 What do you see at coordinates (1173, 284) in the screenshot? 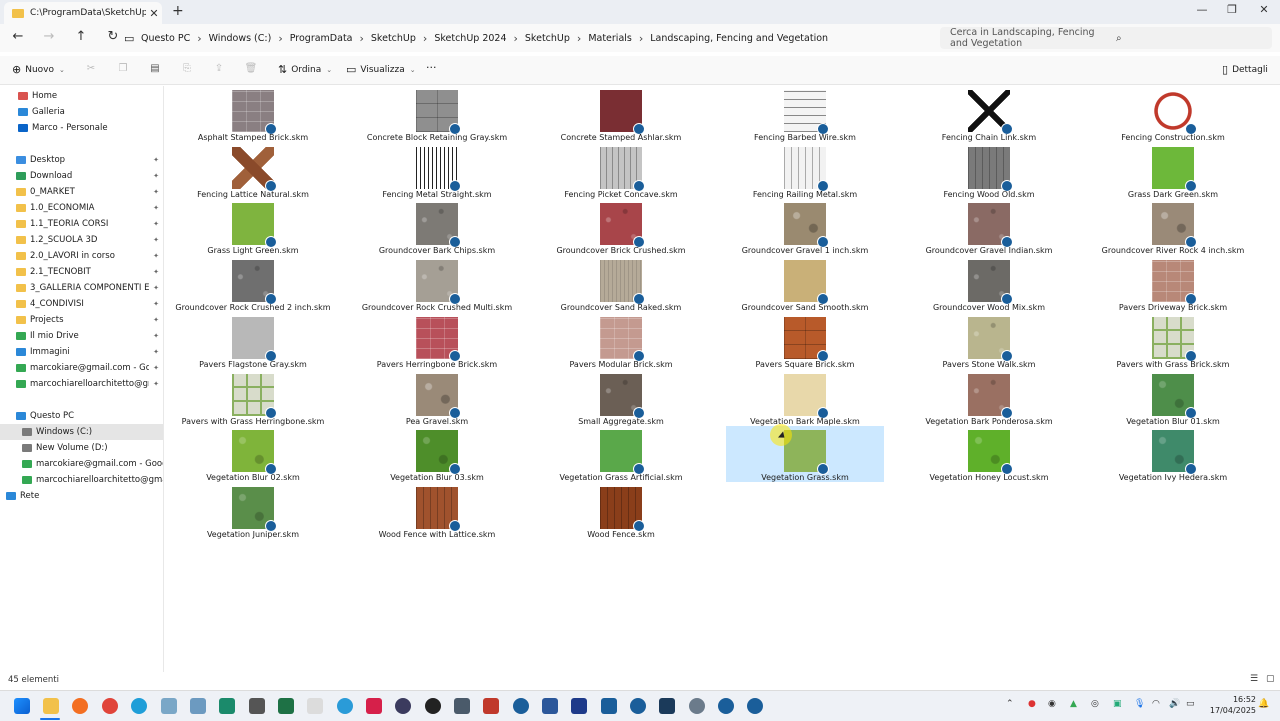
I see `file-item: Pavers Driveway Brick.skm` at bounding box center [1173, 284].